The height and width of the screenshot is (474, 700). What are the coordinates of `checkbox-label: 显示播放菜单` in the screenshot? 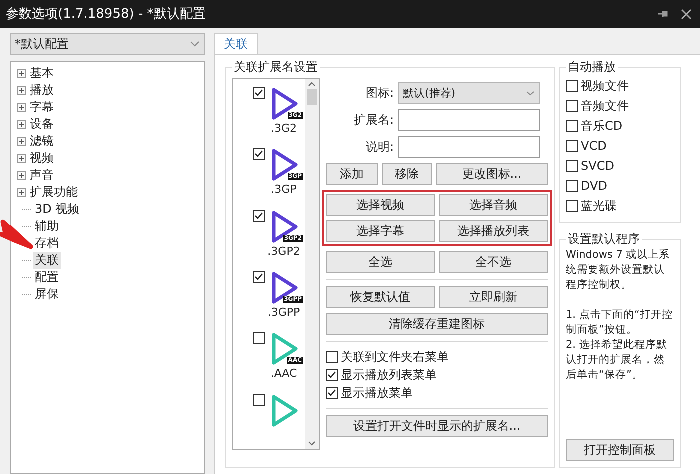 It's located at (377, 393).